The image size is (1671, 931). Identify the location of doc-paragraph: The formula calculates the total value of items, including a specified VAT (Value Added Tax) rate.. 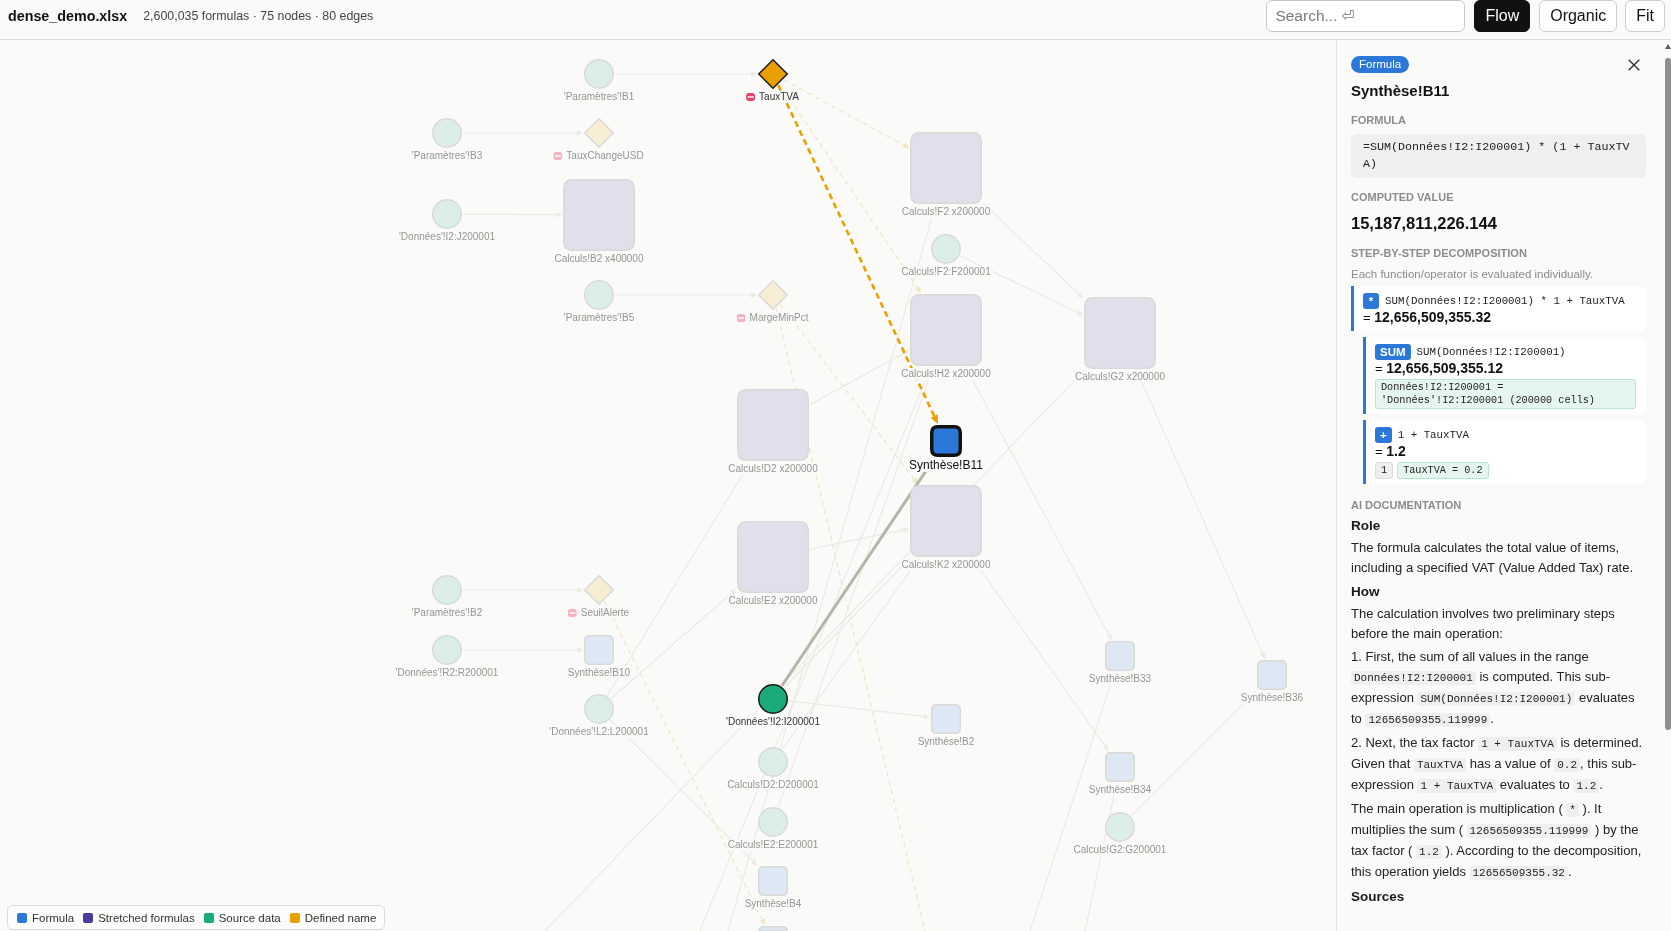
(1493, 558).